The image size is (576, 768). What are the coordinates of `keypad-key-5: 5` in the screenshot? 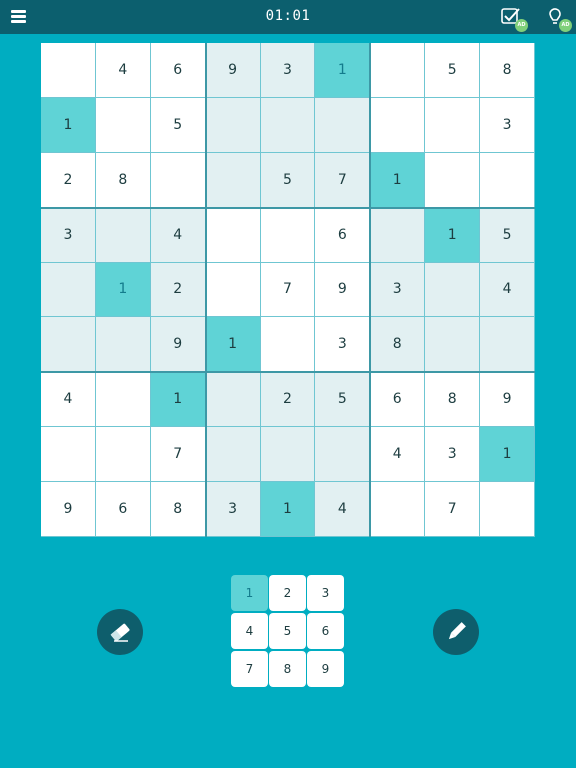 It's located at (287, 631).